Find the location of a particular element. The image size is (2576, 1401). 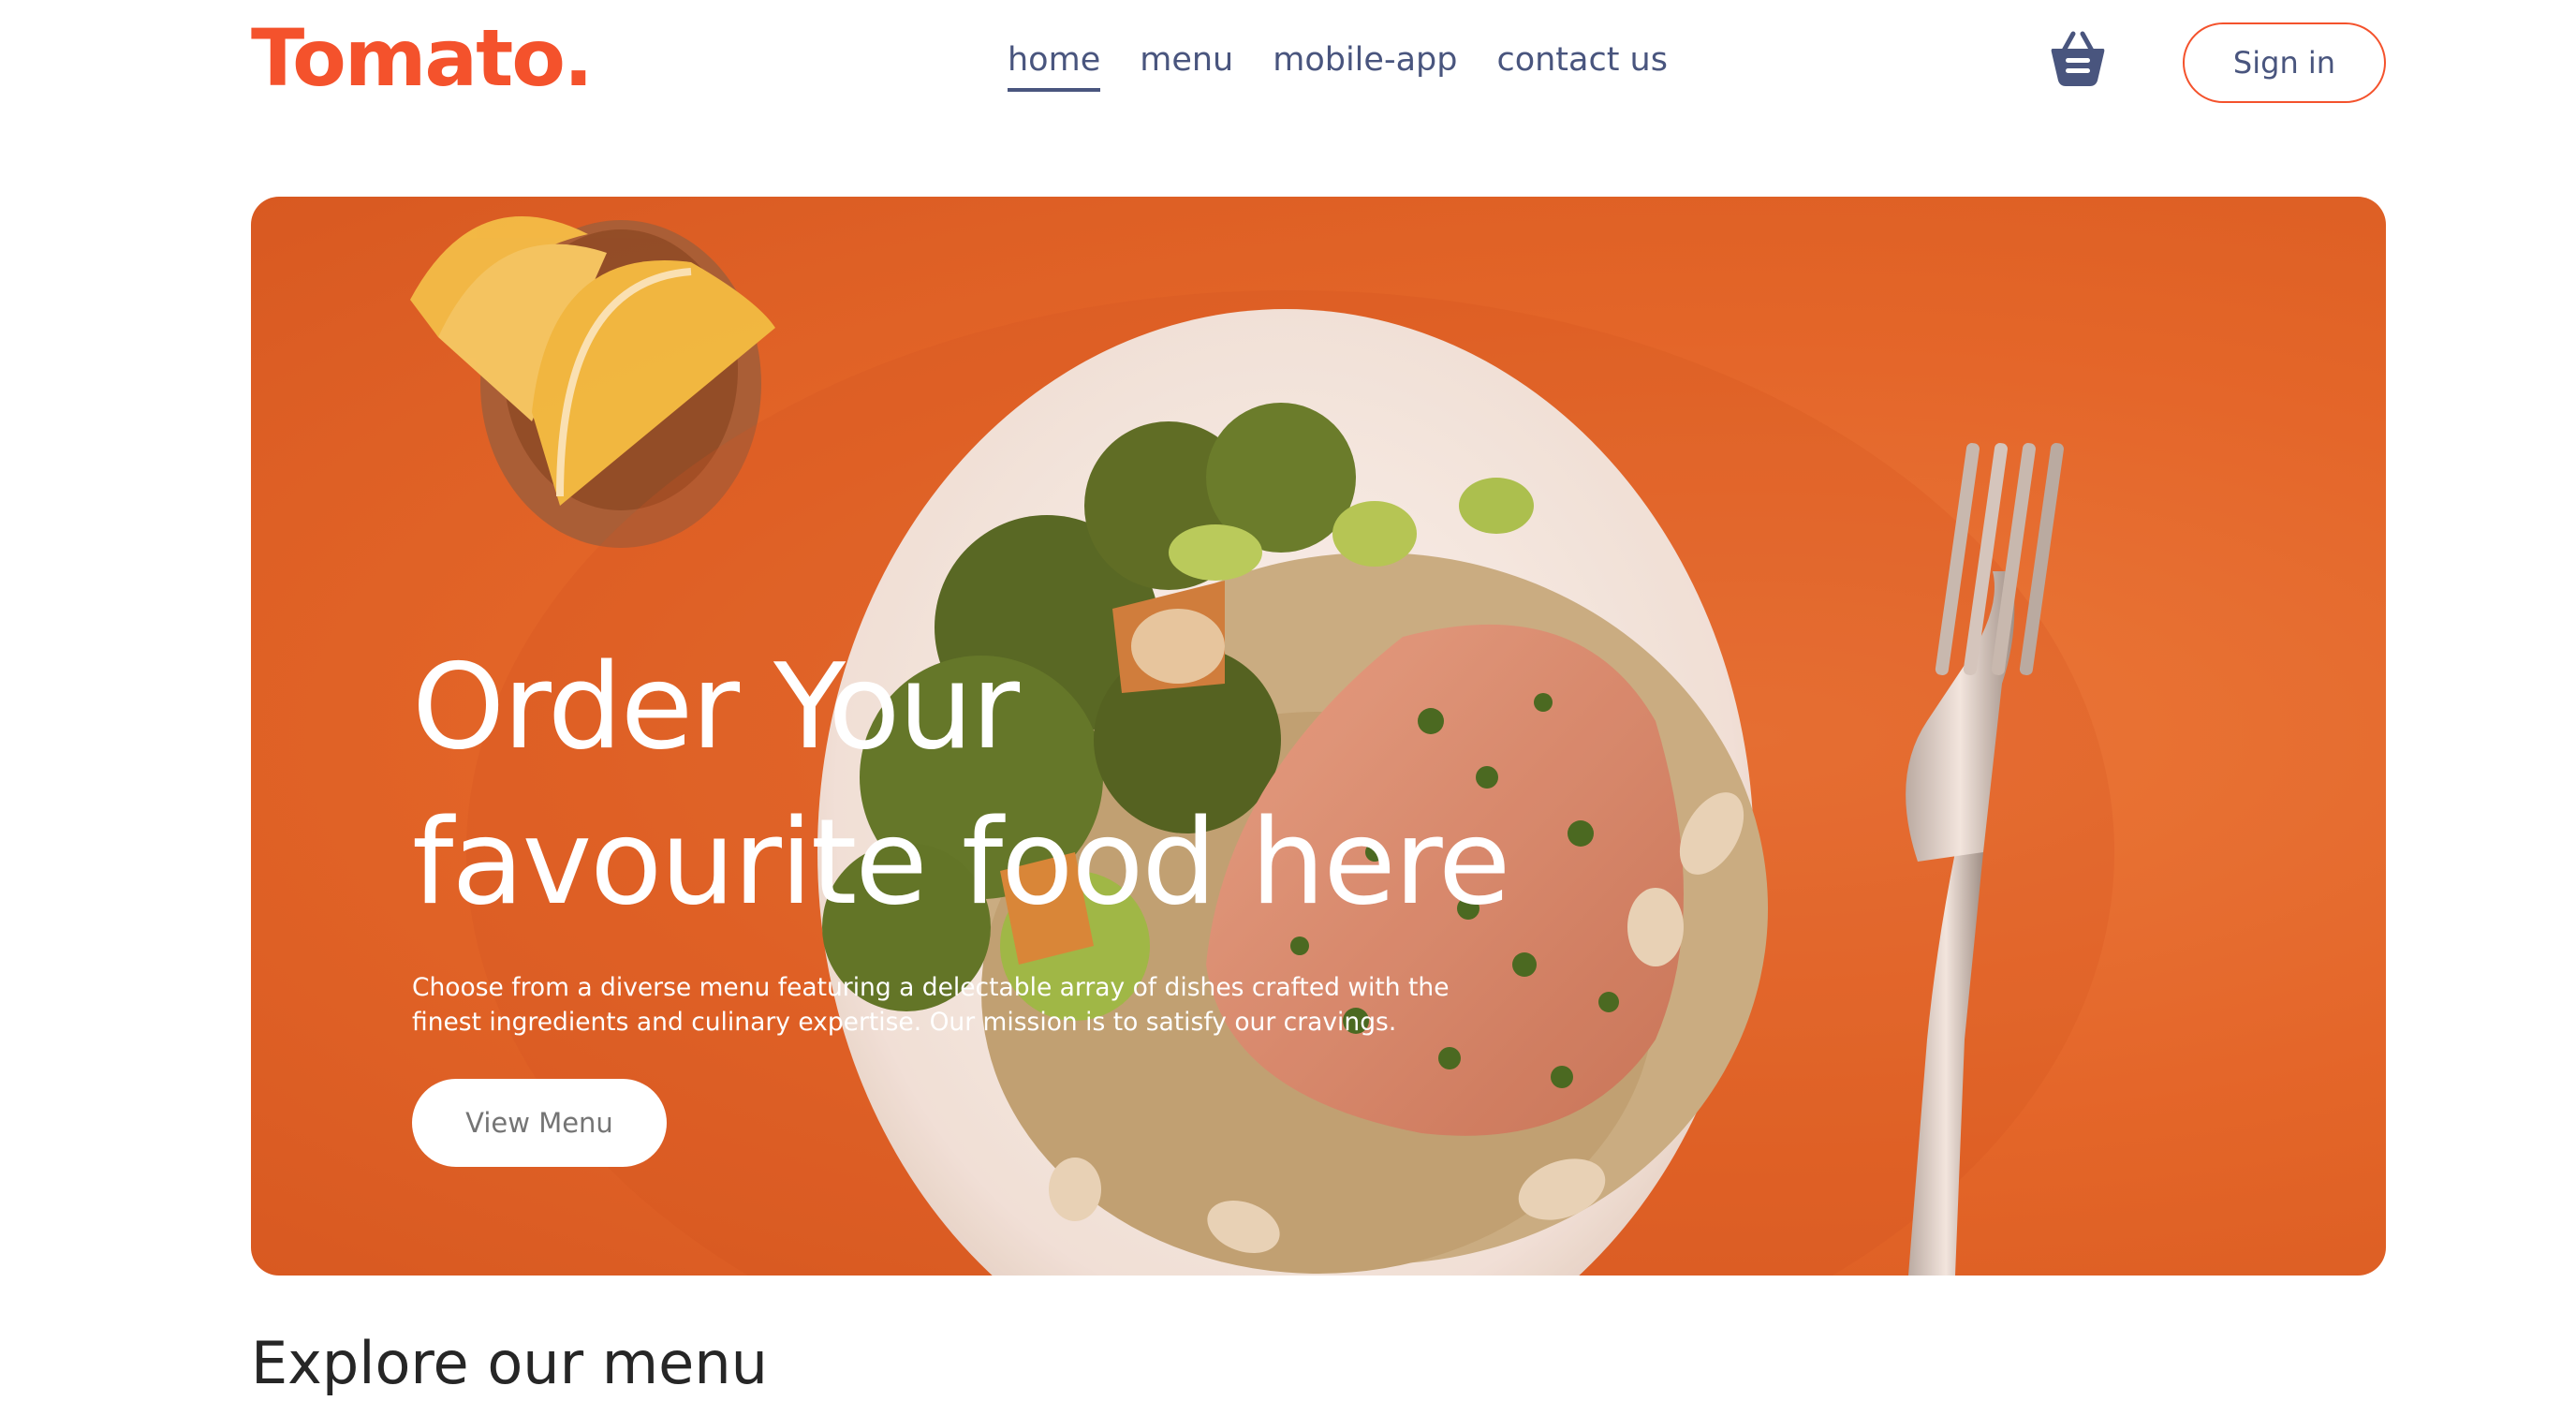

nav-link-contact-us: contact us is located at coordinates (1582, 63).